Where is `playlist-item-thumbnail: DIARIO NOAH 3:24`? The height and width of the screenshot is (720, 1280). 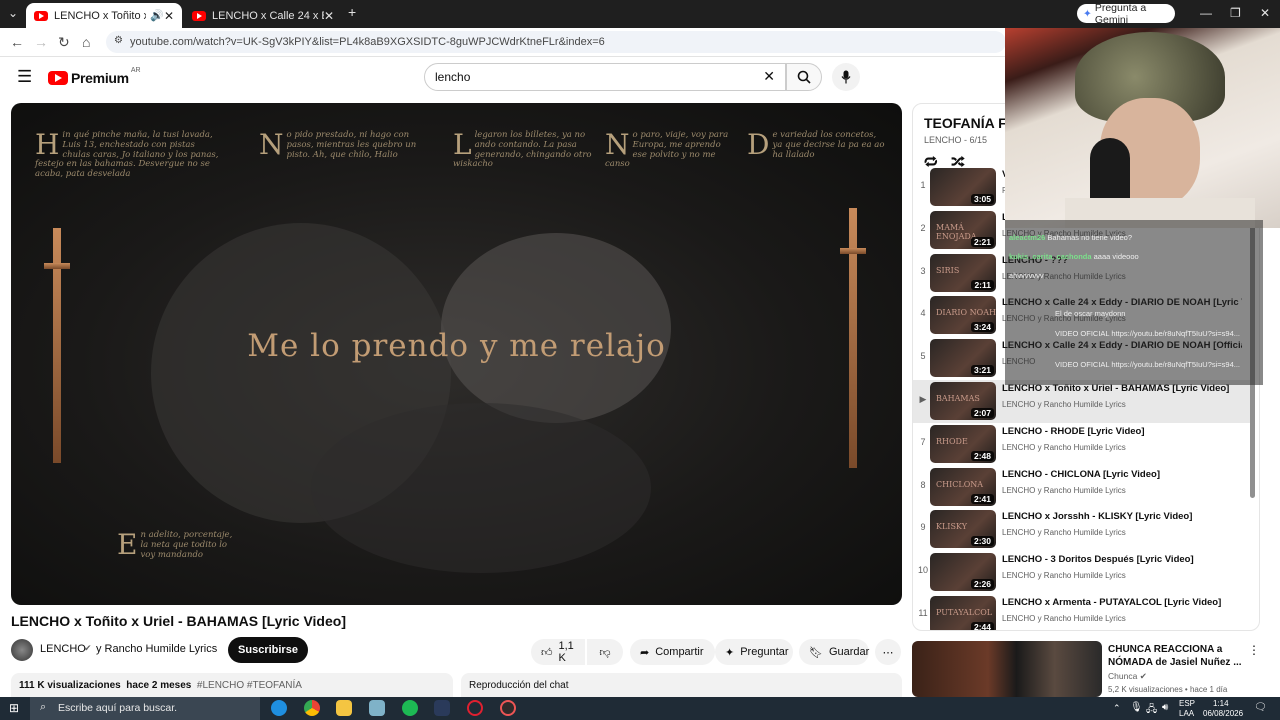 playlist-item-thumbnail: DIARIO NOAH 3:24 is located at coordinates (963, 315).